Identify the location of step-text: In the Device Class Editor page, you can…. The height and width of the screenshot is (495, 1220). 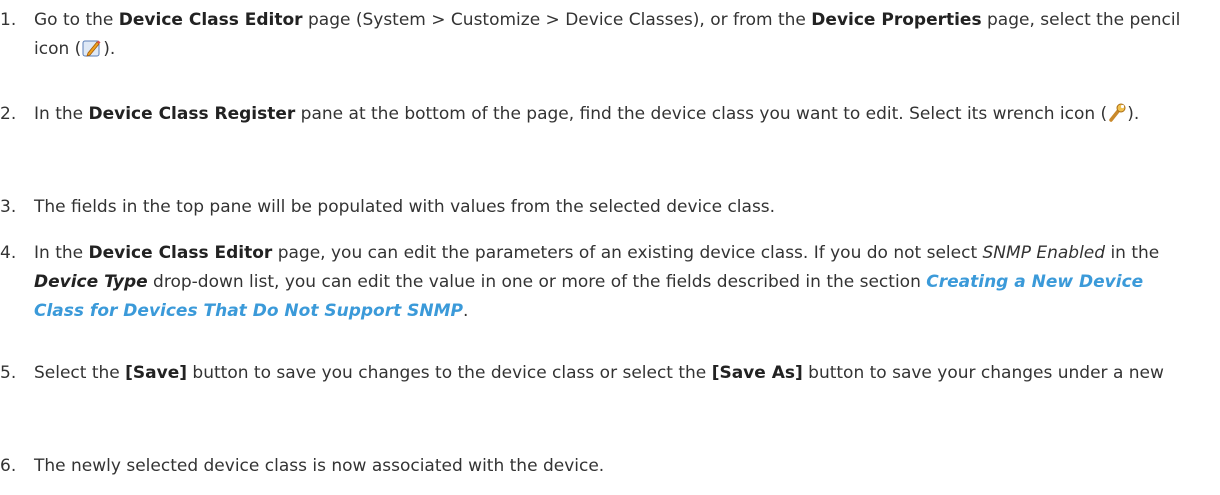
(597, 282).